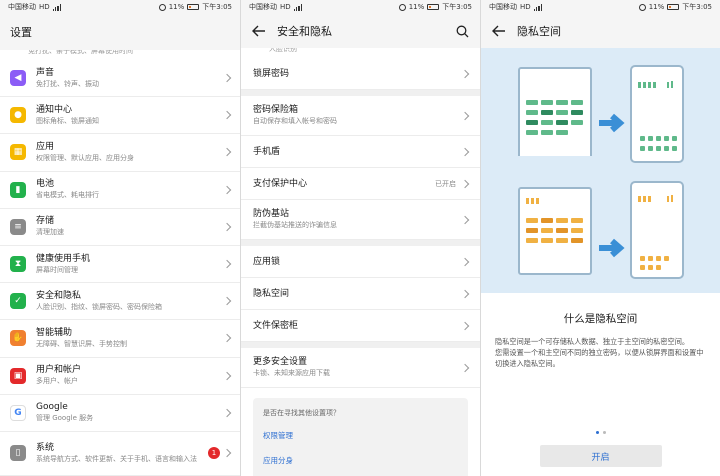 This screenshot has width=720, height=476. Describe the element at coordinates (354, 115) in the screenshot. I see `security-item-text: 密码保险箱 自动保存和填入帐号和密码` at that location.